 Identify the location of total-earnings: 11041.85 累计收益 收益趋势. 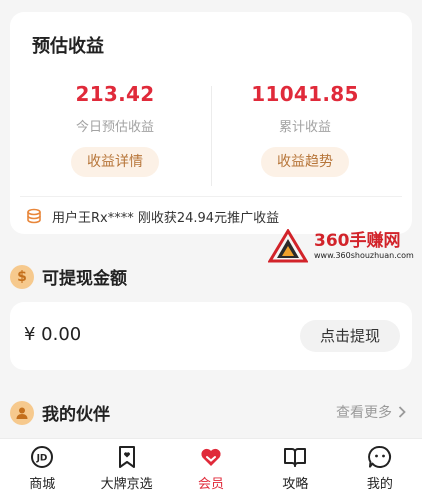
(305, 129).